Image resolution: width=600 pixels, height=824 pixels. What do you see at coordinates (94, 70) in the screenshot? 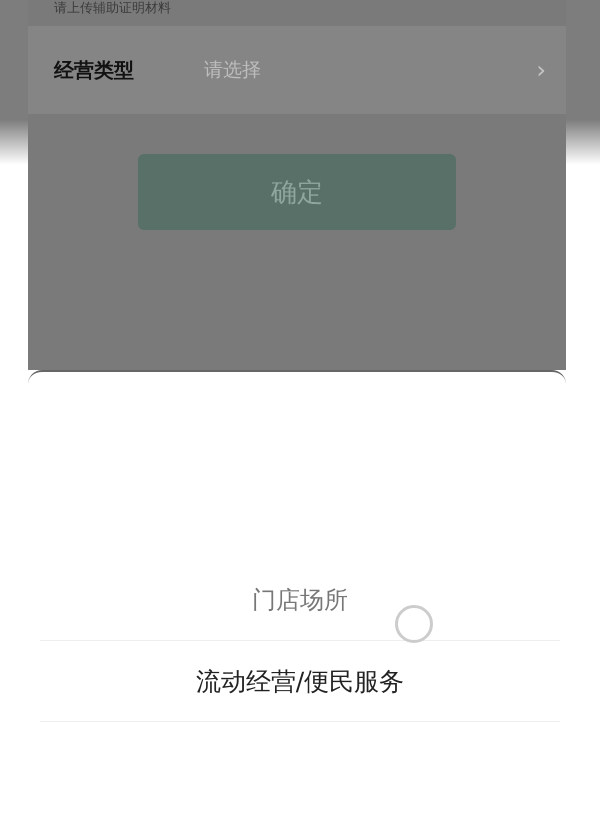
I see `field-label: 经营类型` at bounding box center [94, 70].